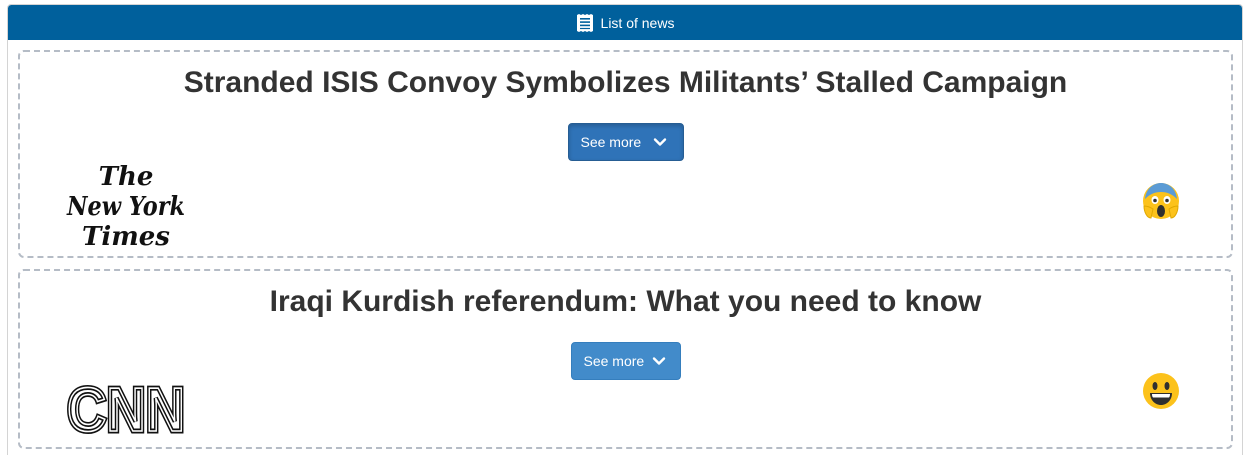  Describe the element at coordinates (1161, 201) in the screenshot. I see `screaming-face-emoji` at that location.